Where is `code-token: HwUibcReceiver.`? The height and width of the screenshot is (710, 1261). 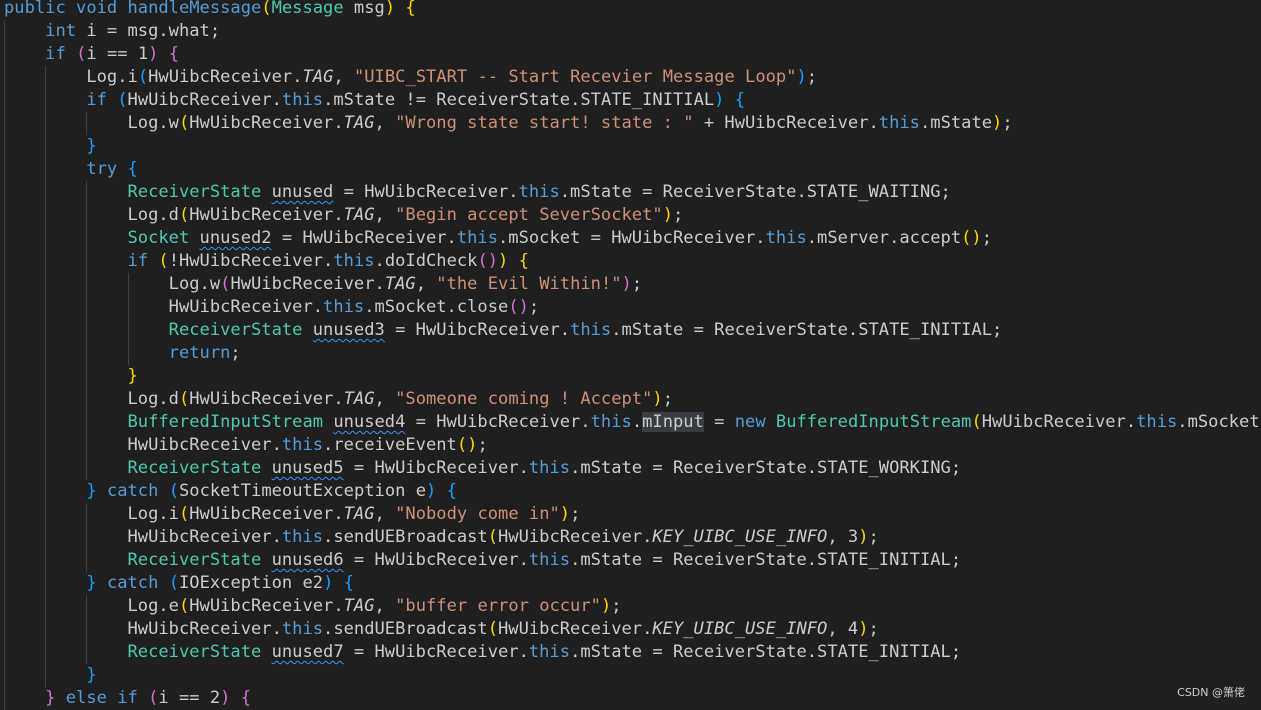 code-token: HwUibcReceiver. is located at coordinates (204, 629).